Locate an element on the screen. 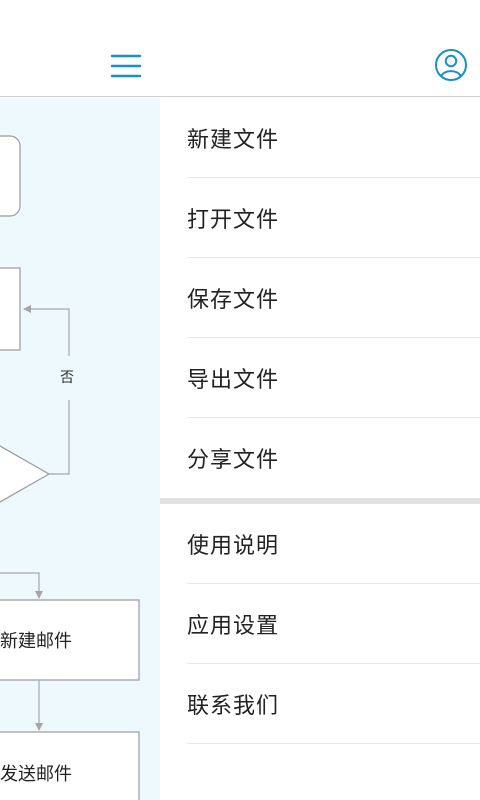 This screenshot has height=800, width=480. loop-connector is located at coordinates (59, 437).